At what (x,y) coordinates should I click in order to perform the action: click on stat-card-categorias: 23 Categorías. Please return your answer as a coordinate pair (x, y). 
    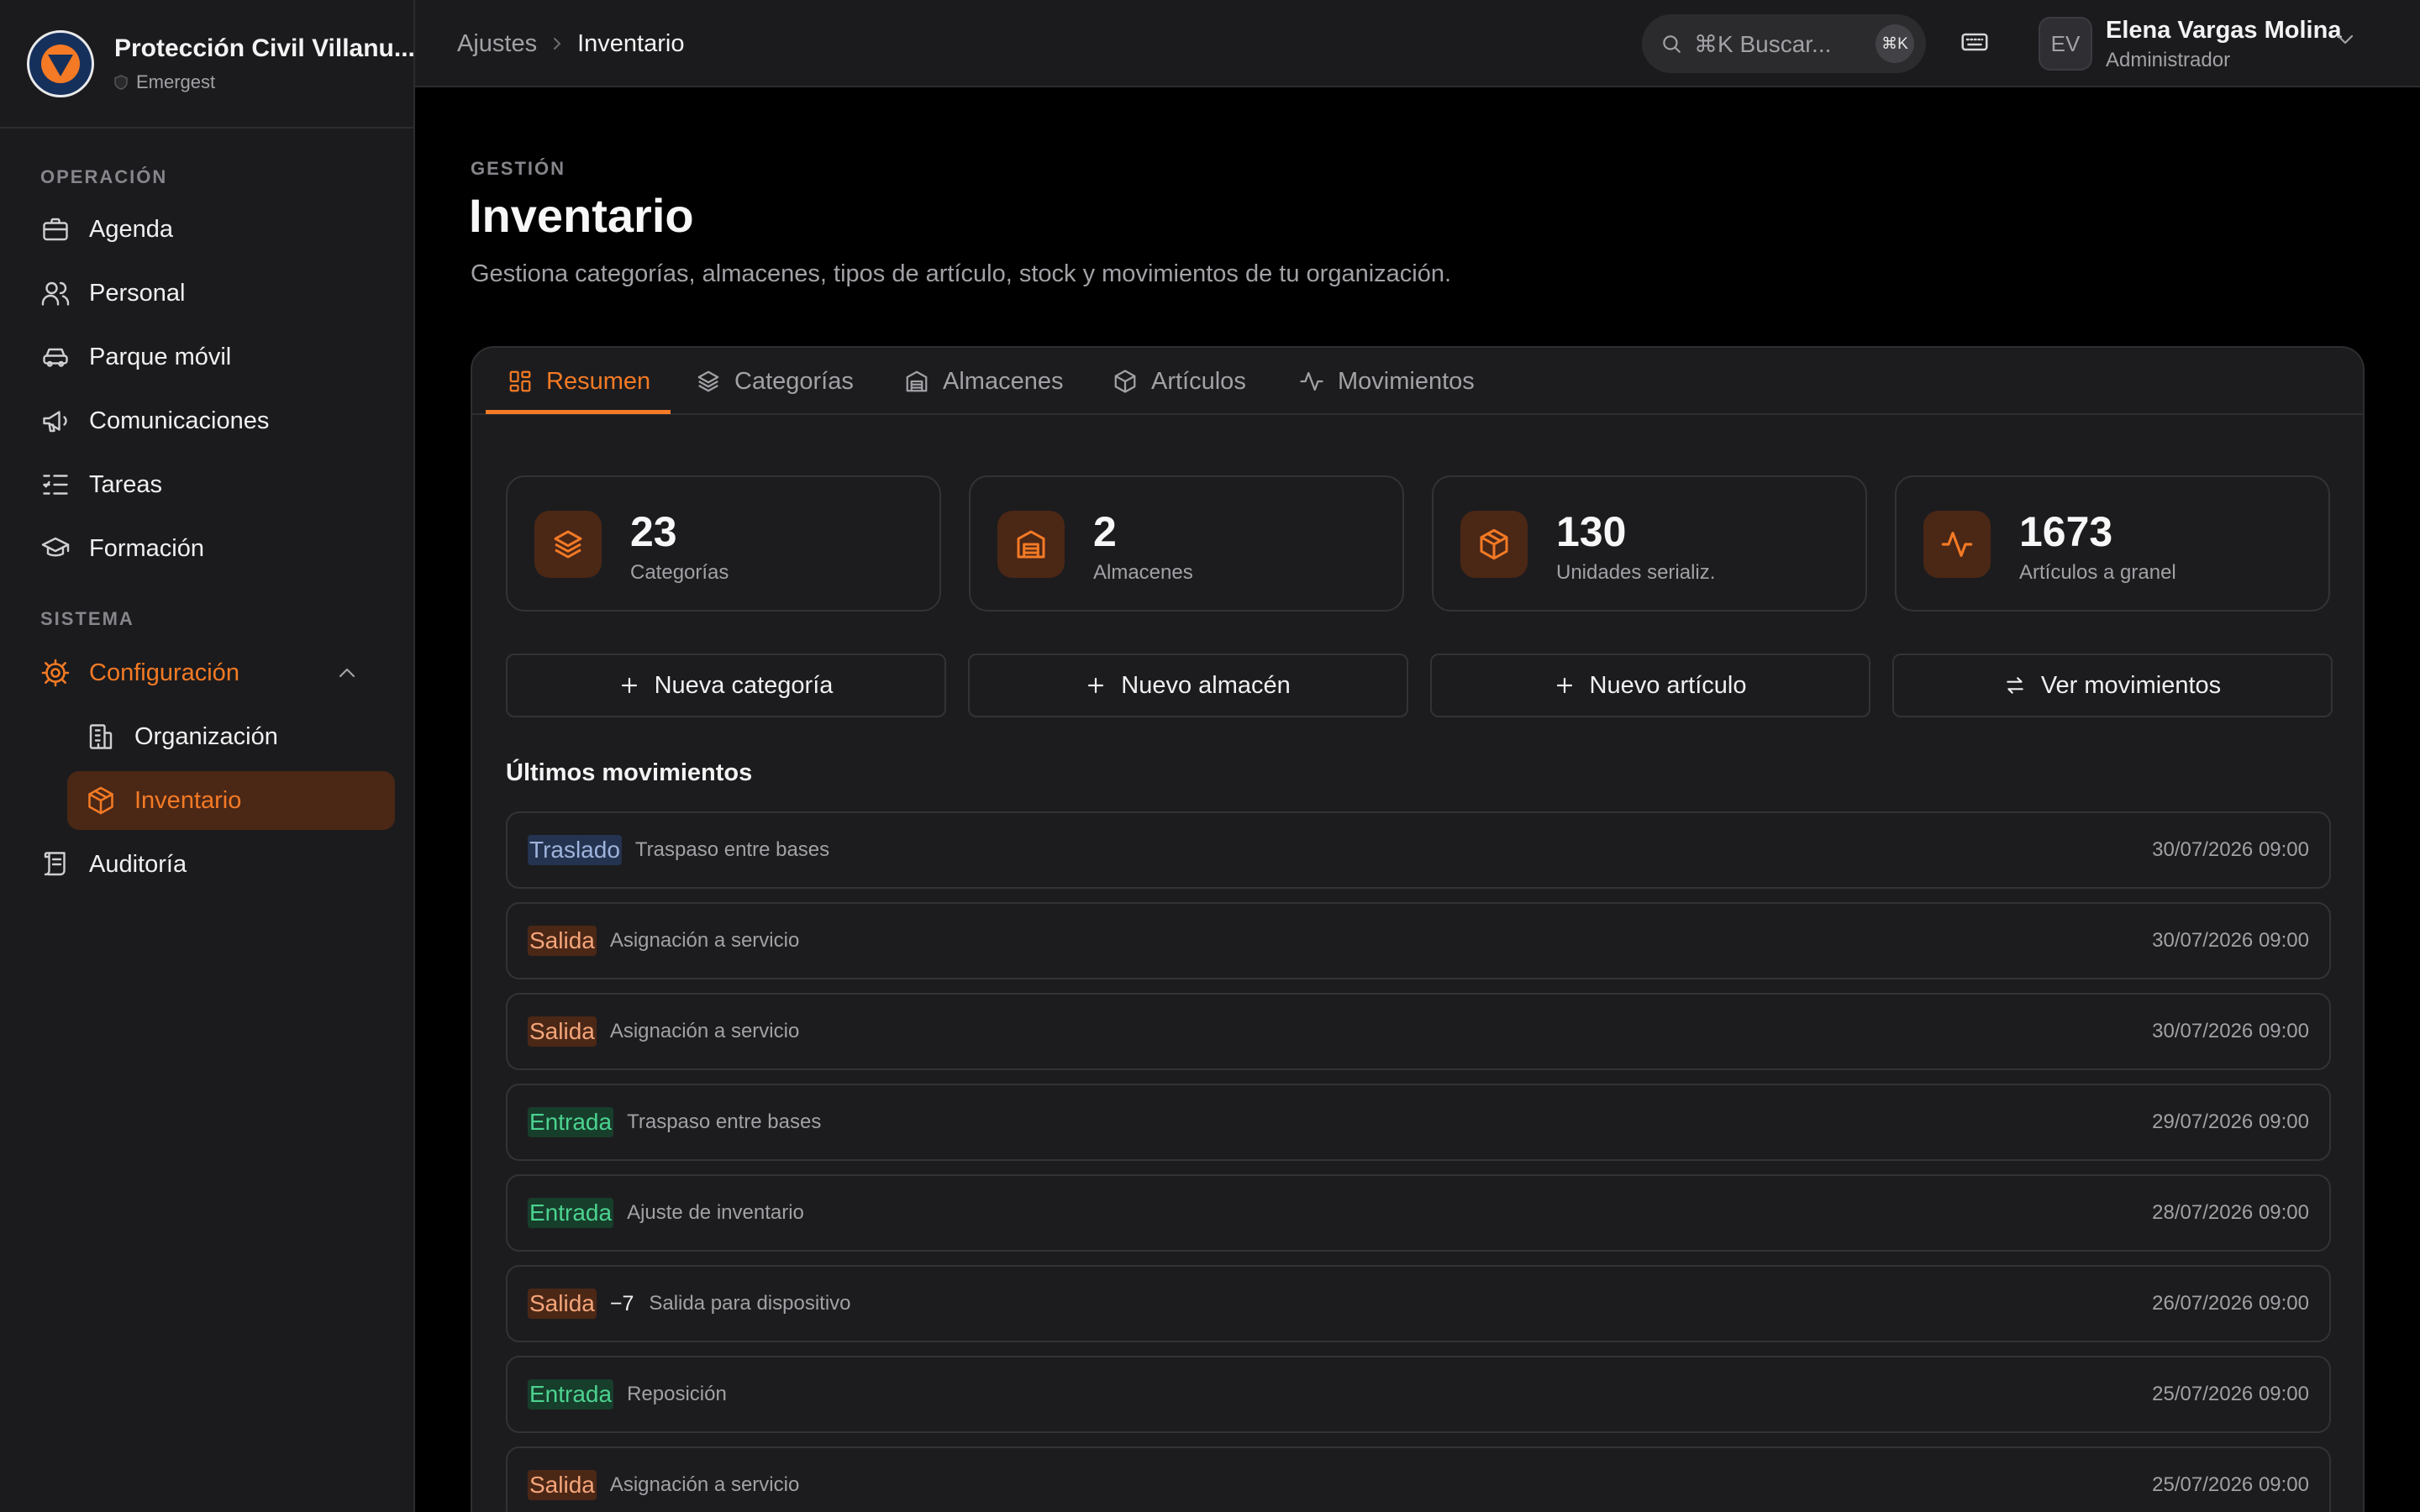
    Looking at the image, I should click on (723, 543).